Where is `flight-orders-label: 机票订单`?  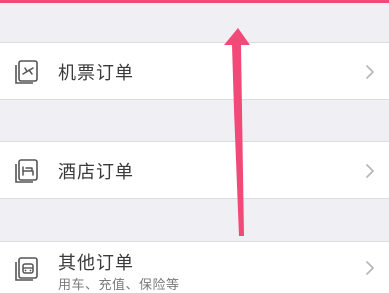 flight-orders-label: 机票订单 is located at coordinates (96, 73).